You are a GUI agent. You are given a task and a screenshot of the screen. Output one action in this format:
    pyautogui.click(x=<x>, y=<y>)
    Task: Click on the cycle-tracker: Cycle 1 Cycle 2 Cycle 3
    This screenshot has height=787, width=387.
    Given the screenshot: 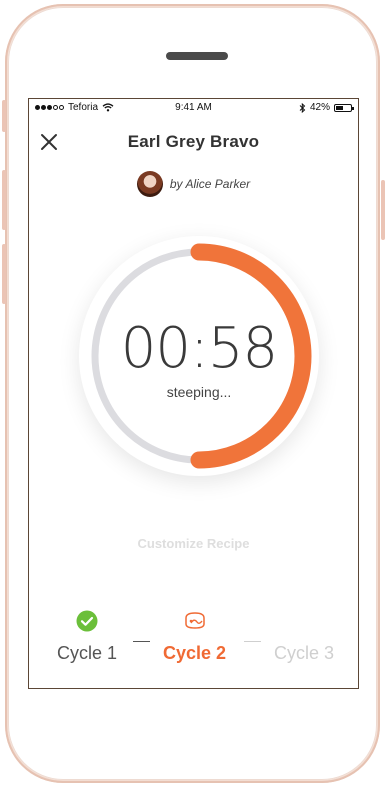 What is the action you would take?
    pyautogui.click(x=193, y=639)
    